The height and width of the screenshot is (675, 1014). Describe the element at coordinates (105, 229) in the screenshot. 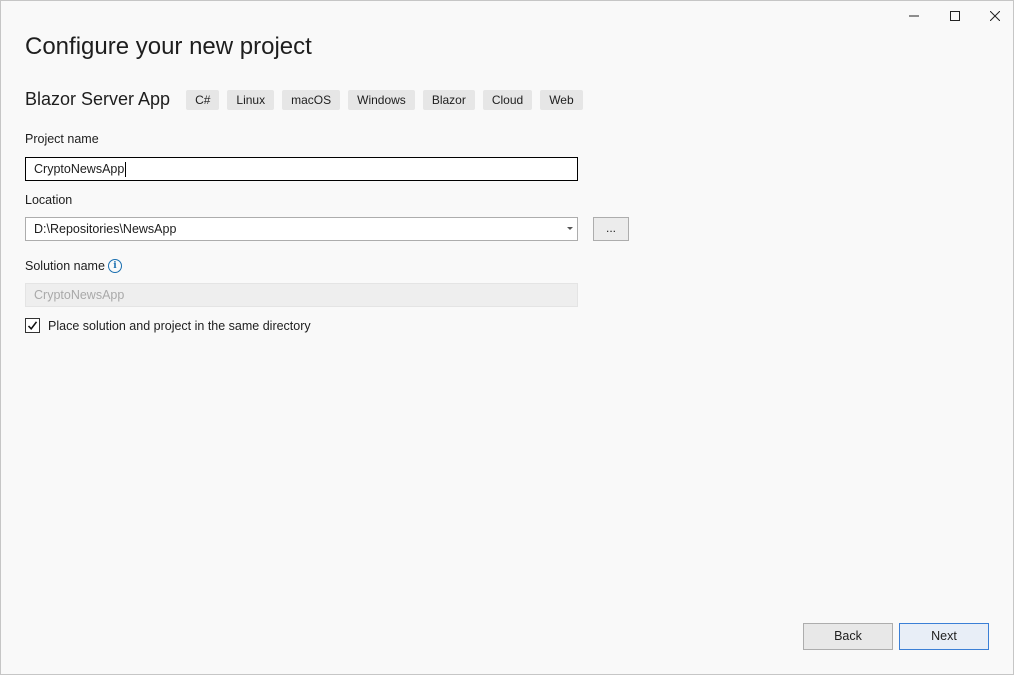

I see `location-value: D:\Repositories\NewsApp` at that location.